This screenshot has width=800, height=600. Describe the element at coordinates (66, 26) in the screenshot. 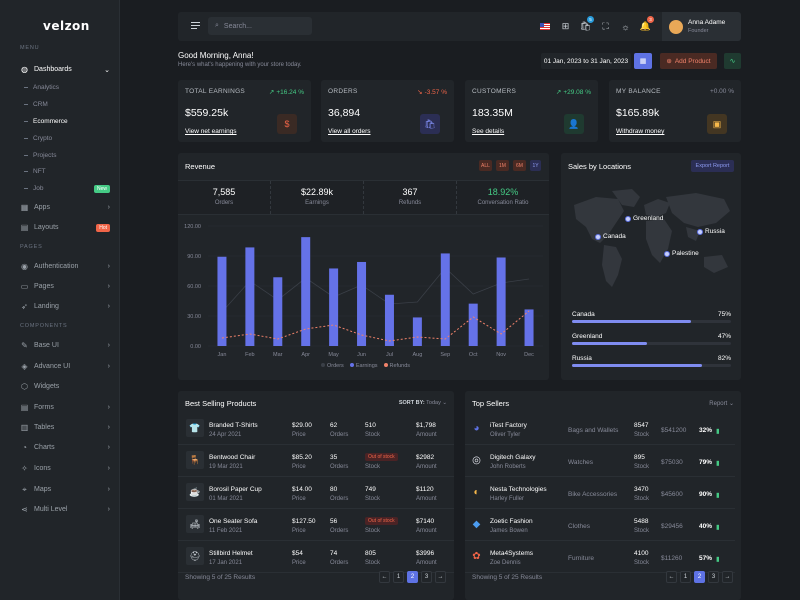

I see `brand-logo: velzon` at that location.